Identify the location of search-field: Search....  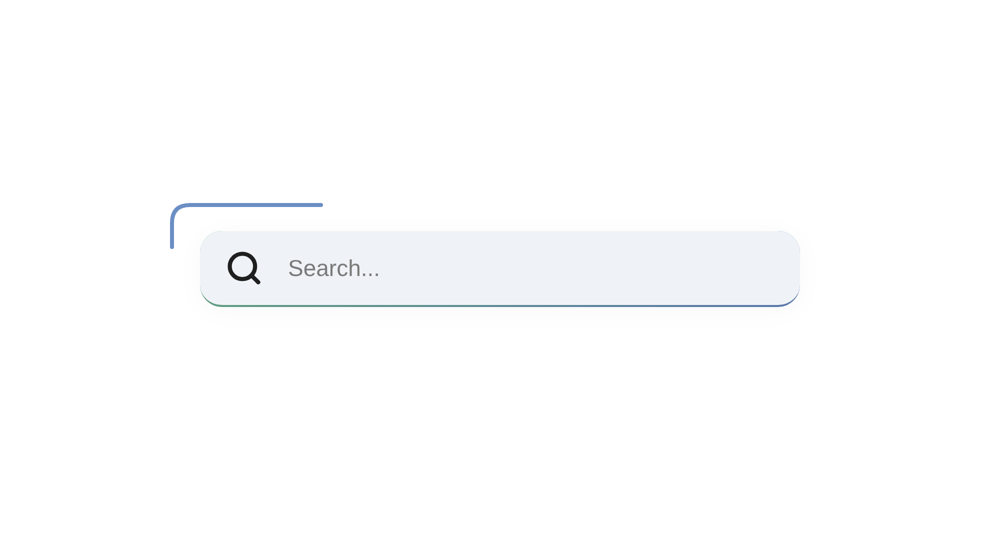
(500, 269).